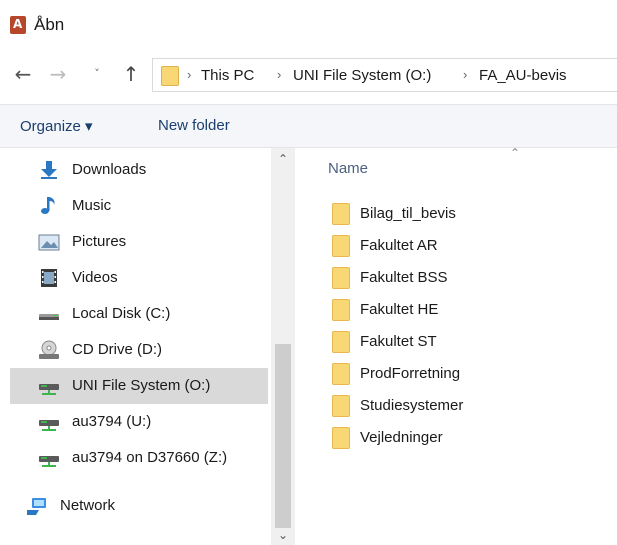  Describe the element at coordinates (410, 373) in the screenshot. I see `file-name: ProdForretning` at that location.